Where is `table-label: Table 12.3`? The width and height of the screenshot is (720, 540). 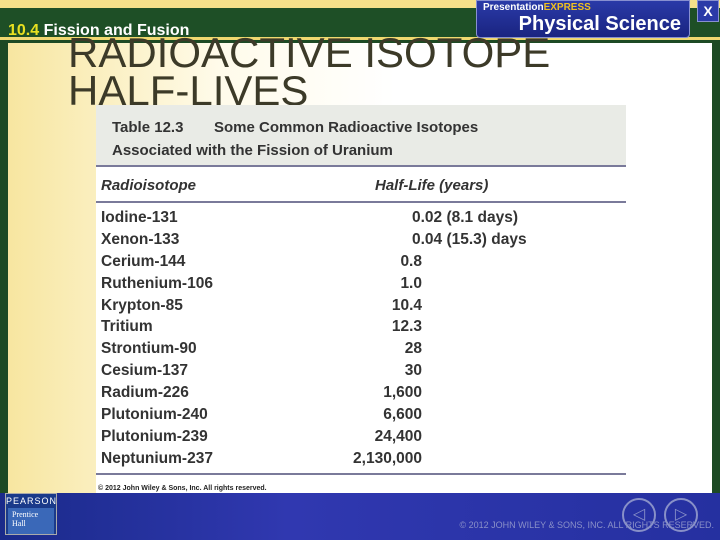
table-label: Table 12.3 is located at coordinates (148, 127).